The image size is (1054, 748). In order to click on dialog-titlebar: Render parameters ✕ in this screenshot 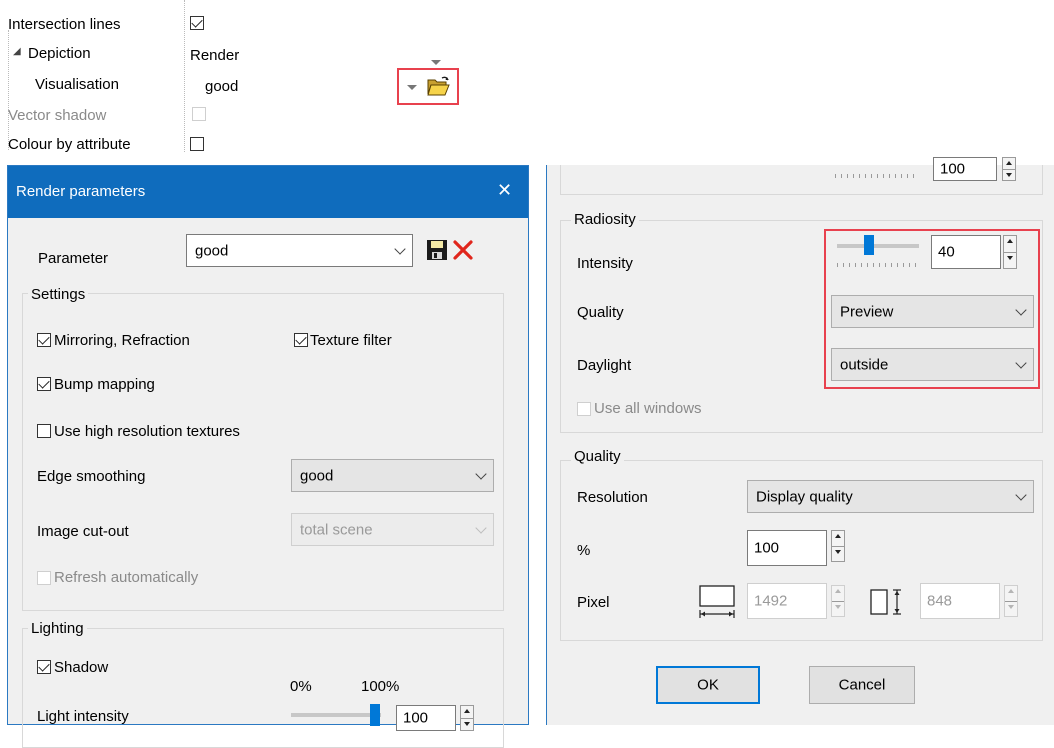, I will do `click(268, 192)`.